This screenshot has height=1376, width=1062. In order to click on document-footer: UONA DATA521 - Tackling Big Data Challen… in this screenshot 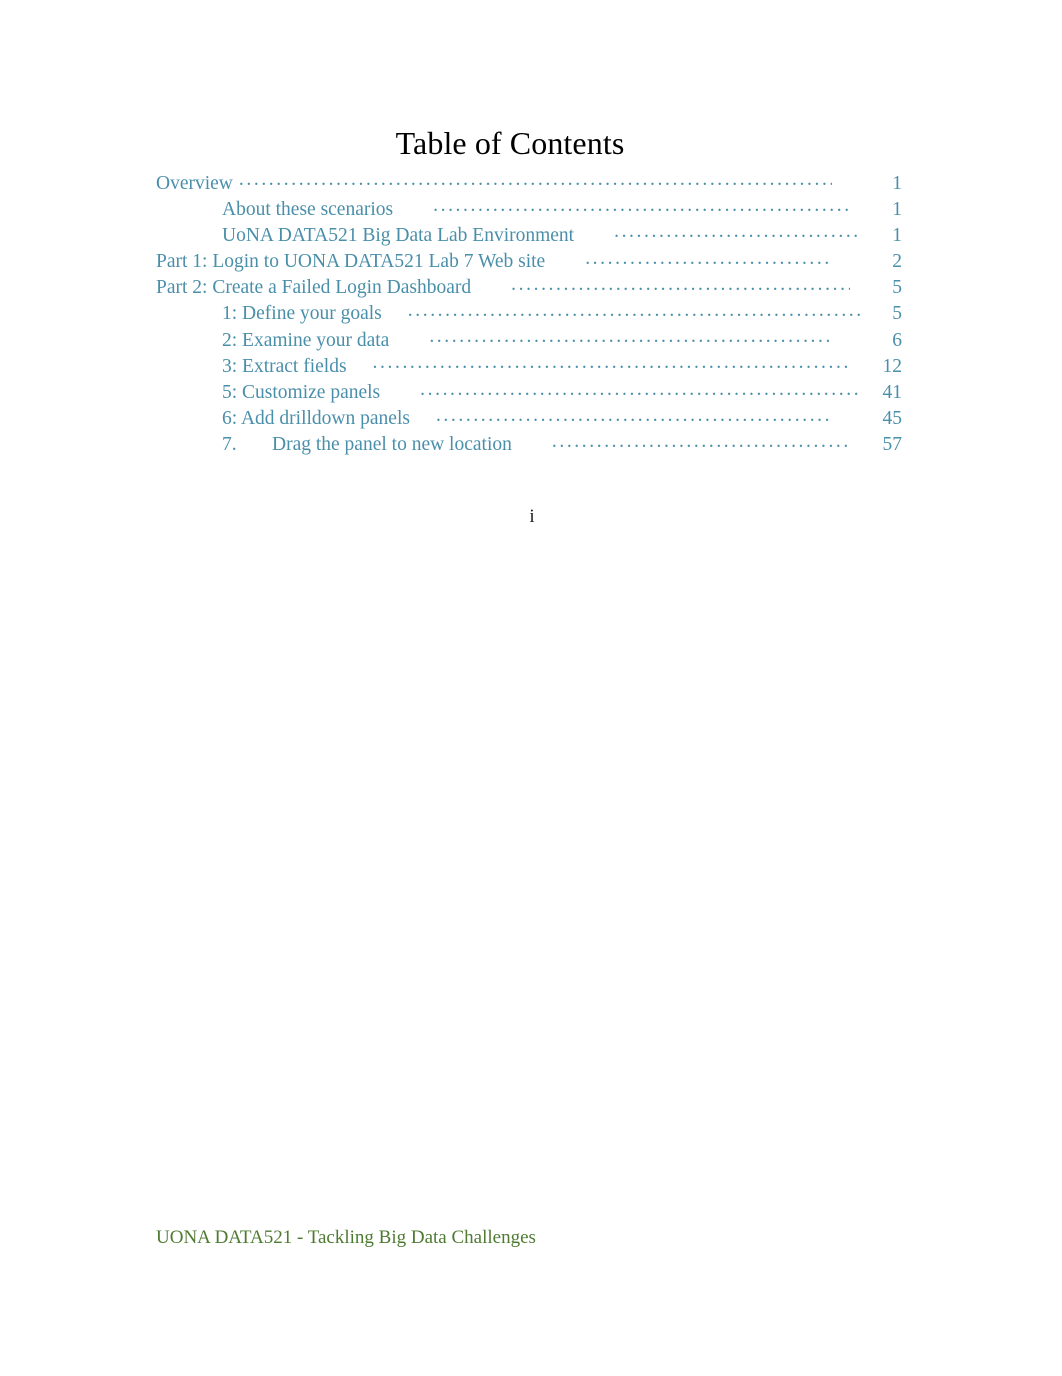, I will do `click(346, 1237)`.